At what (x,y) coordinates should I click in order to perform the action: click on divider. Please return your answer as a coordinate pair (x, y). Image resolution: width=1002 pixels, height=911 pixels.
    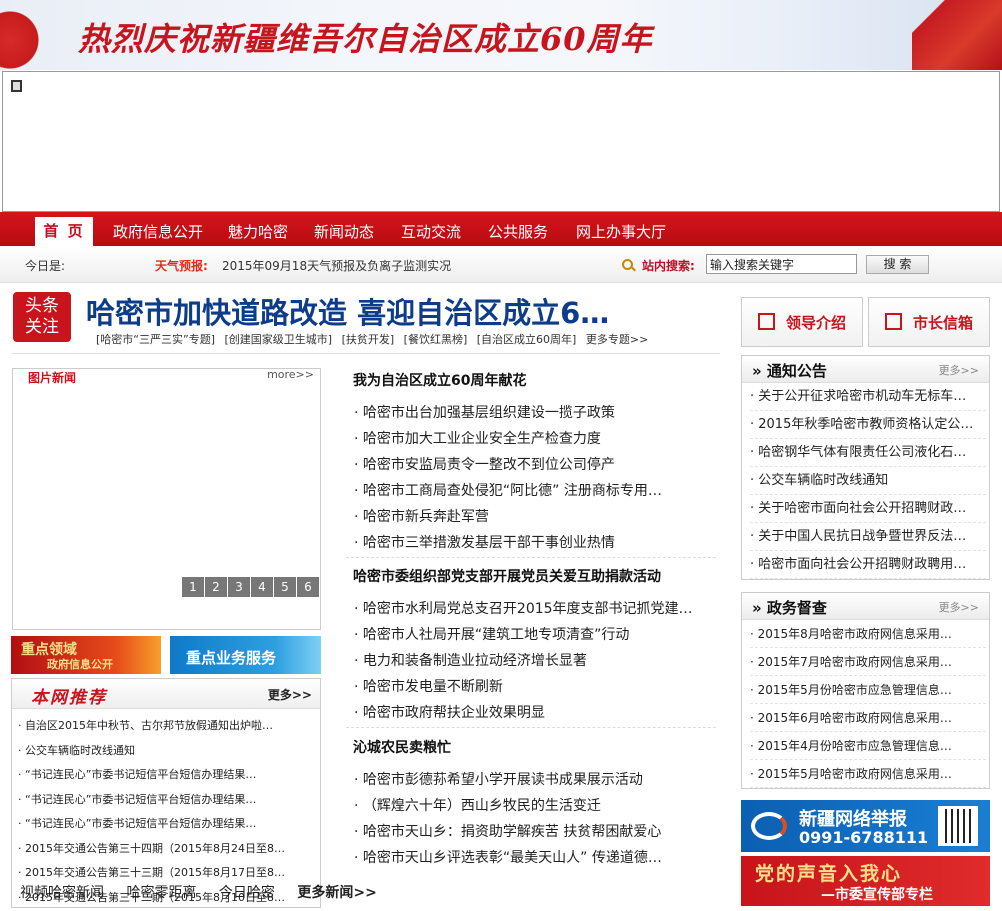
    Looking at the image, I should click on (531, 727).